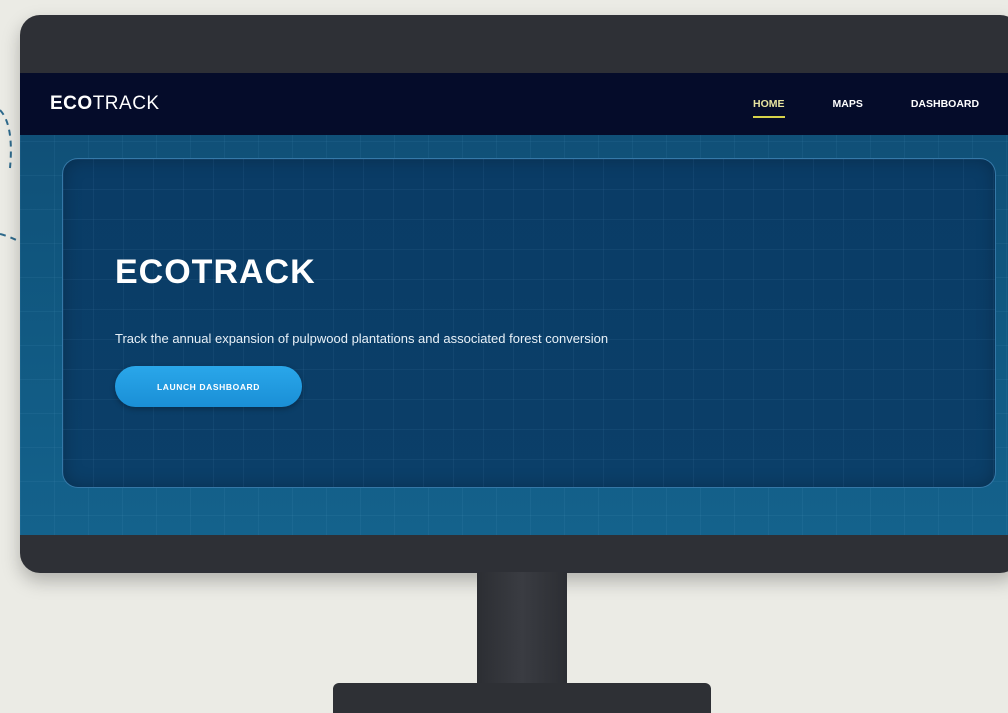 Image resolution: width=1008 pixels, height=713 pixels. Describe the element at coordinates (215, 272) in the screenshot. I see `hero-title: ECOTRACK` at that location.